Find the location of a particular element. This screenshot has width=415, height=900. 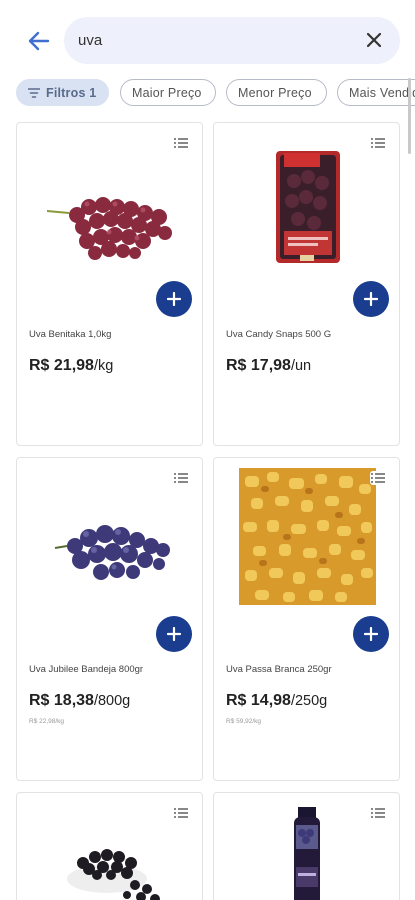

juice-bottle-image is located at coordinates (307, 853).